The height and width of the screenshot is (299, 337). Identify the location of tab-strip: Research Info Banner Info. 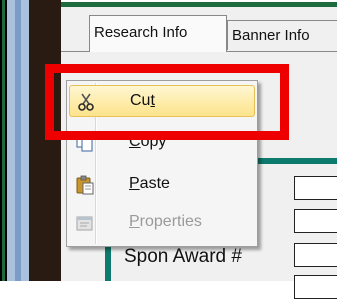
(199, 32).